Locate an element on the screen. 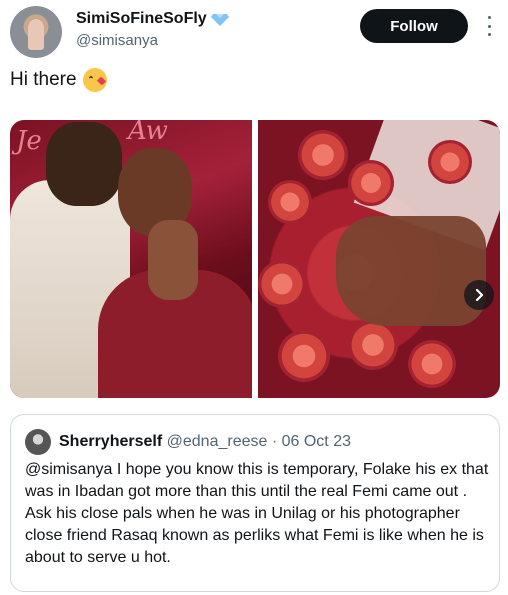 This screenshot has width=508, height=595. author-name-row: SimiSoFineSoFly is located at coordinates (152, 19).